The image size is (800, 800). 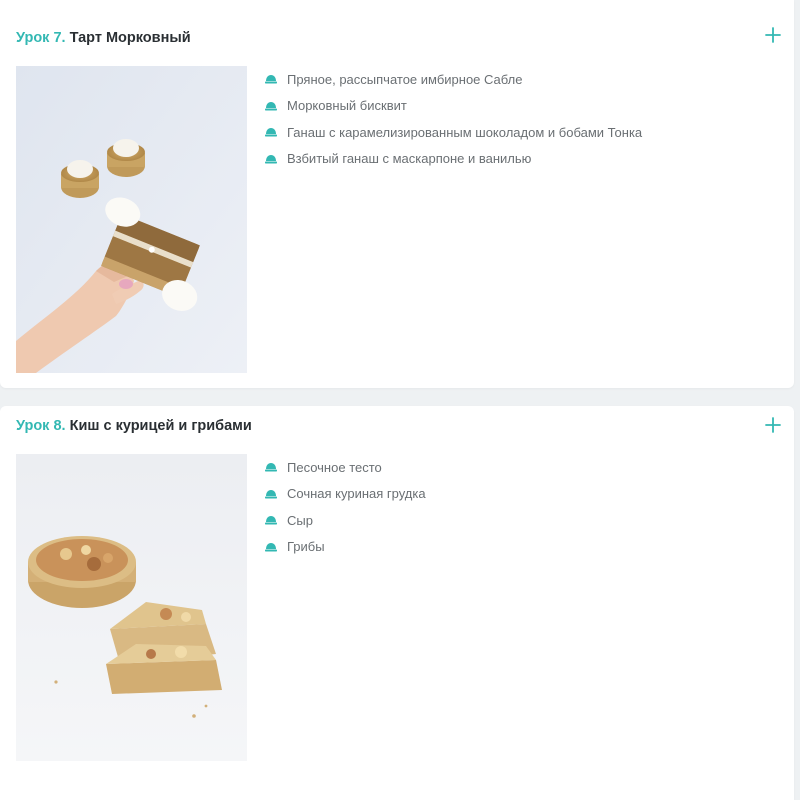 I want to click on list-item: Пряное, рассыпчатое имбирное Сабле, so click(x=453, y=79).